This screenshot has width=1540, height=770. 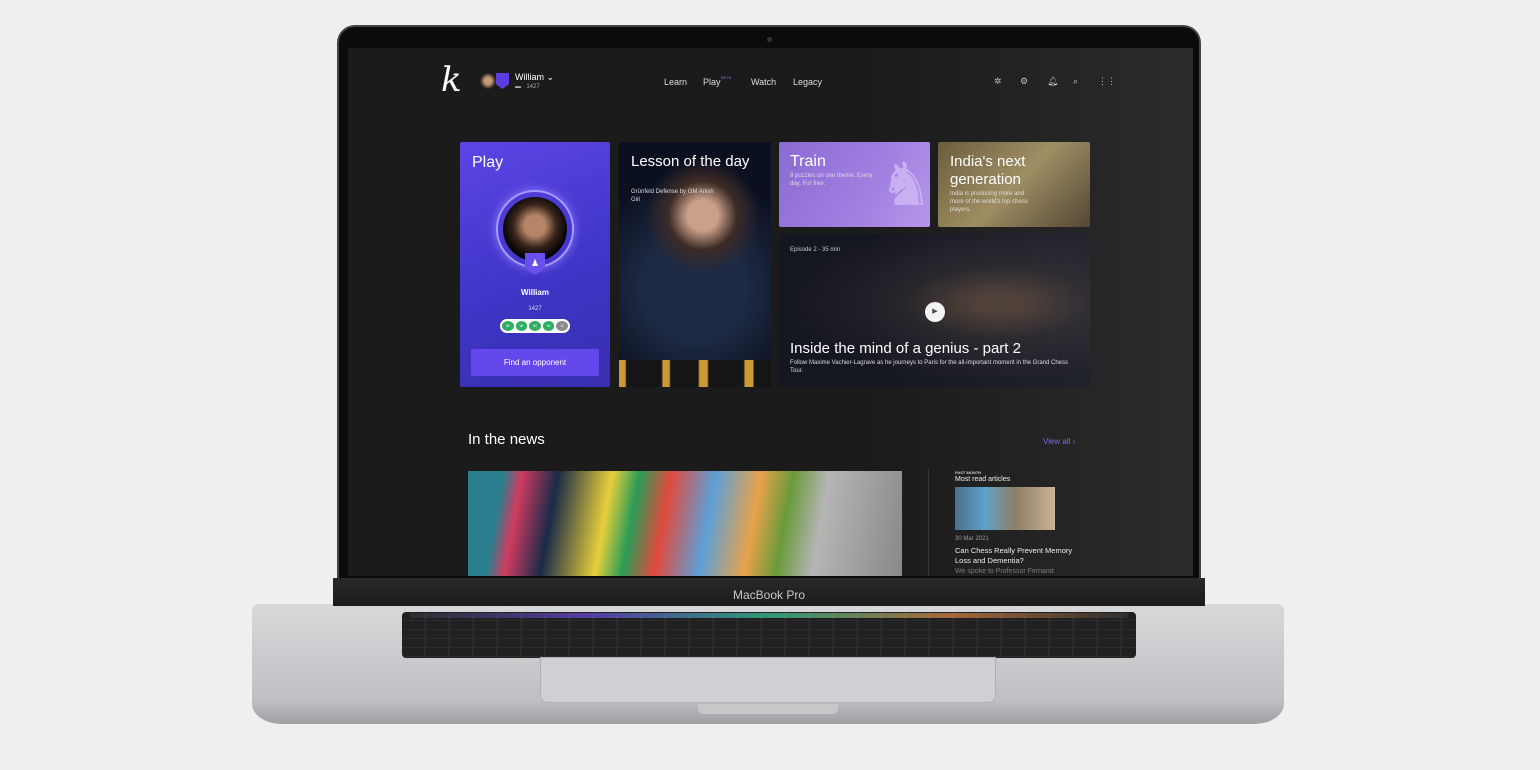 What do you see at coordinates (1052, 81) in the screenshot?
I see `bell-icon: 🔔︎` at bounding box center [1052, 81].